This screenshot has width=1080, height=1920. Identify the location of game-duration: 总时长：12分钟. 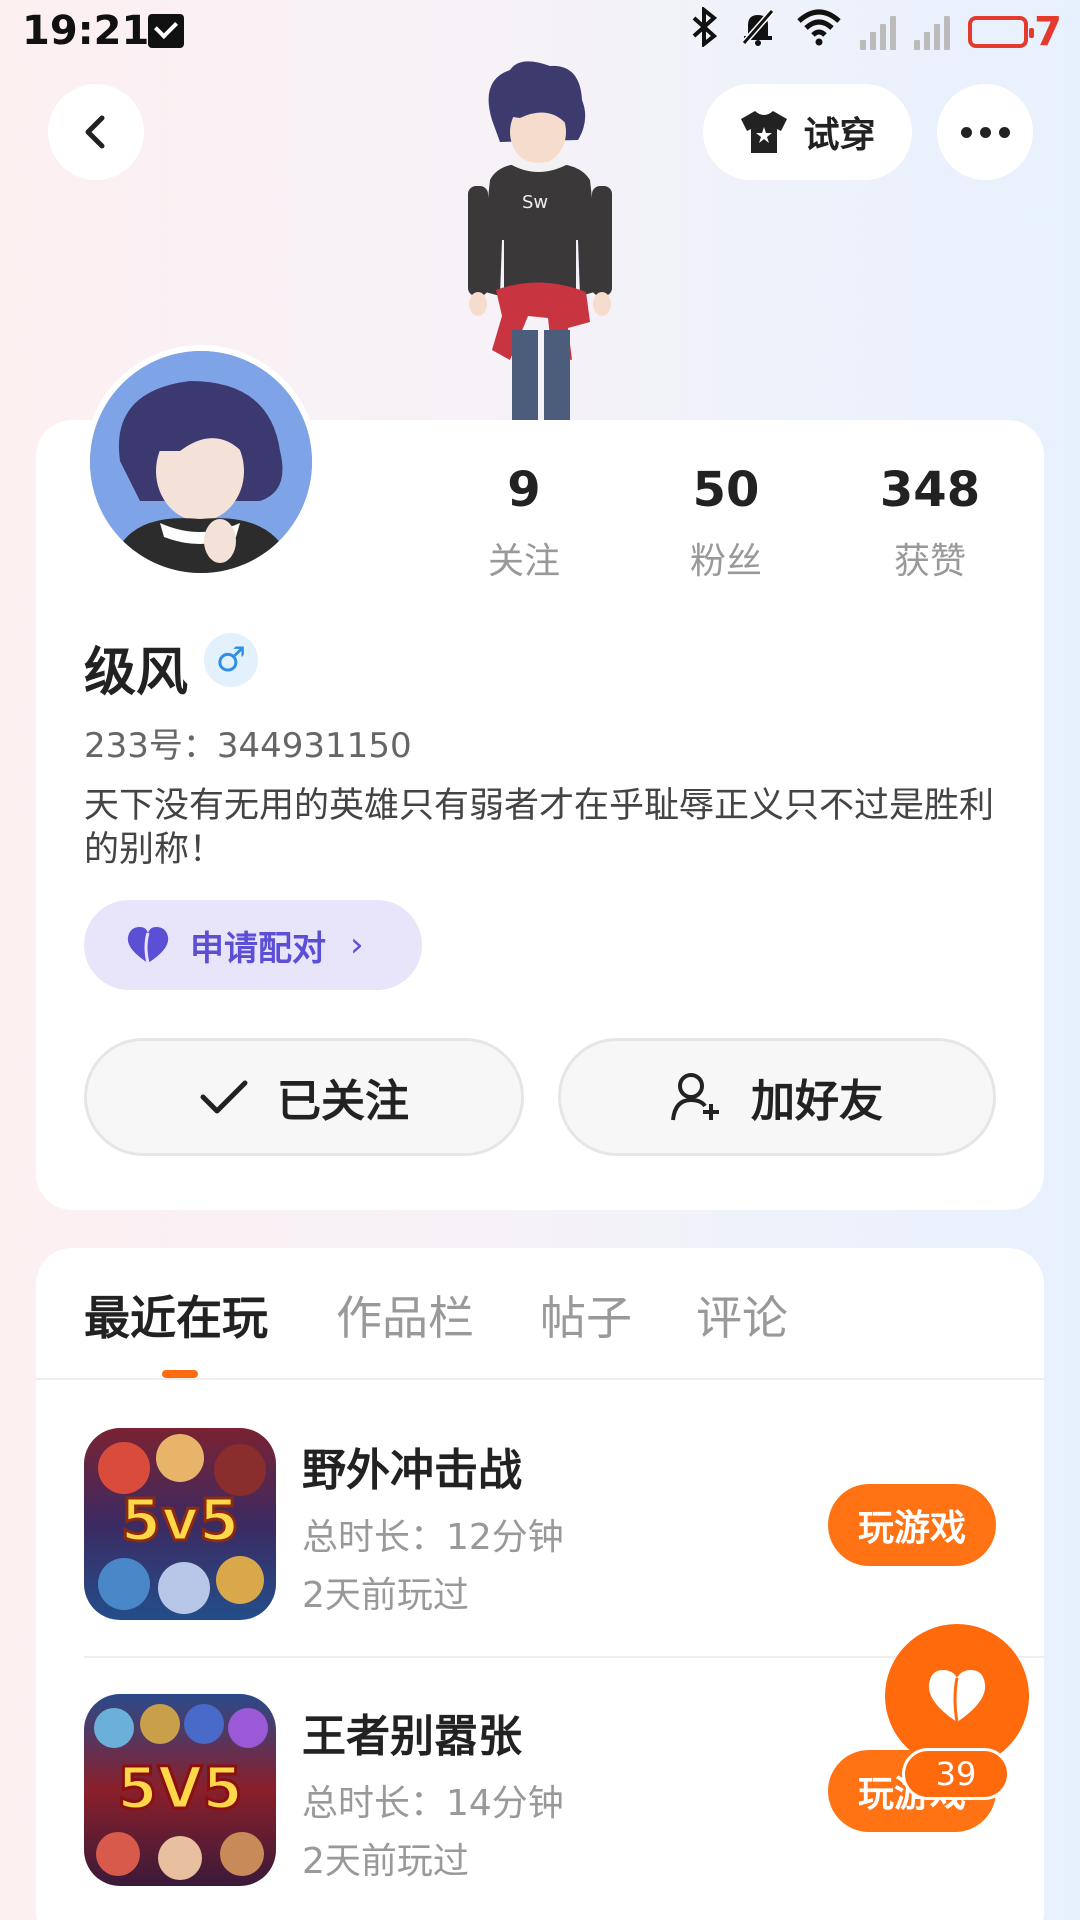
(433, 1537).